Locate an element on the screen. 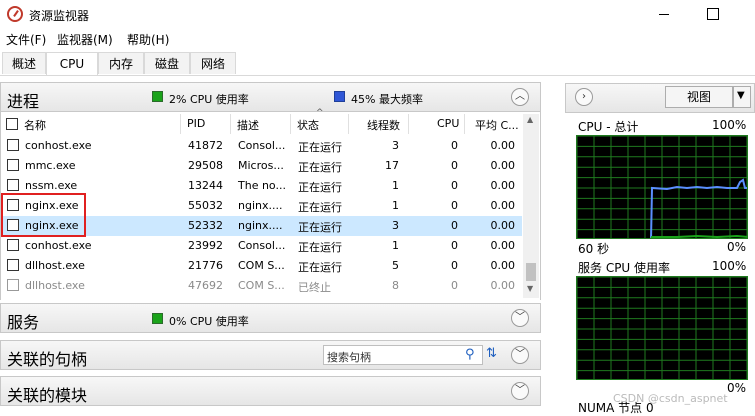 The image size is (755, 416). menu-monitor: 监视器(M) is located at coordinates (85, 39).